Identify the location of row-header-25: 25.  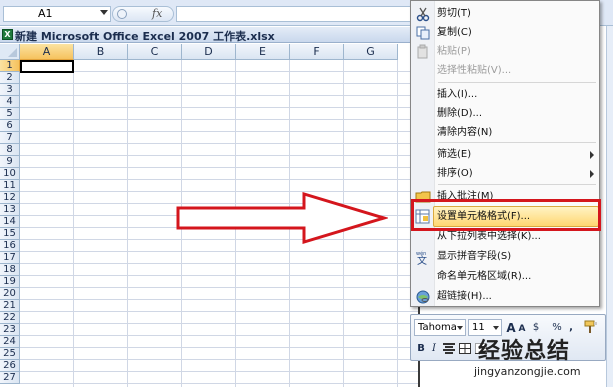
(10, 354).